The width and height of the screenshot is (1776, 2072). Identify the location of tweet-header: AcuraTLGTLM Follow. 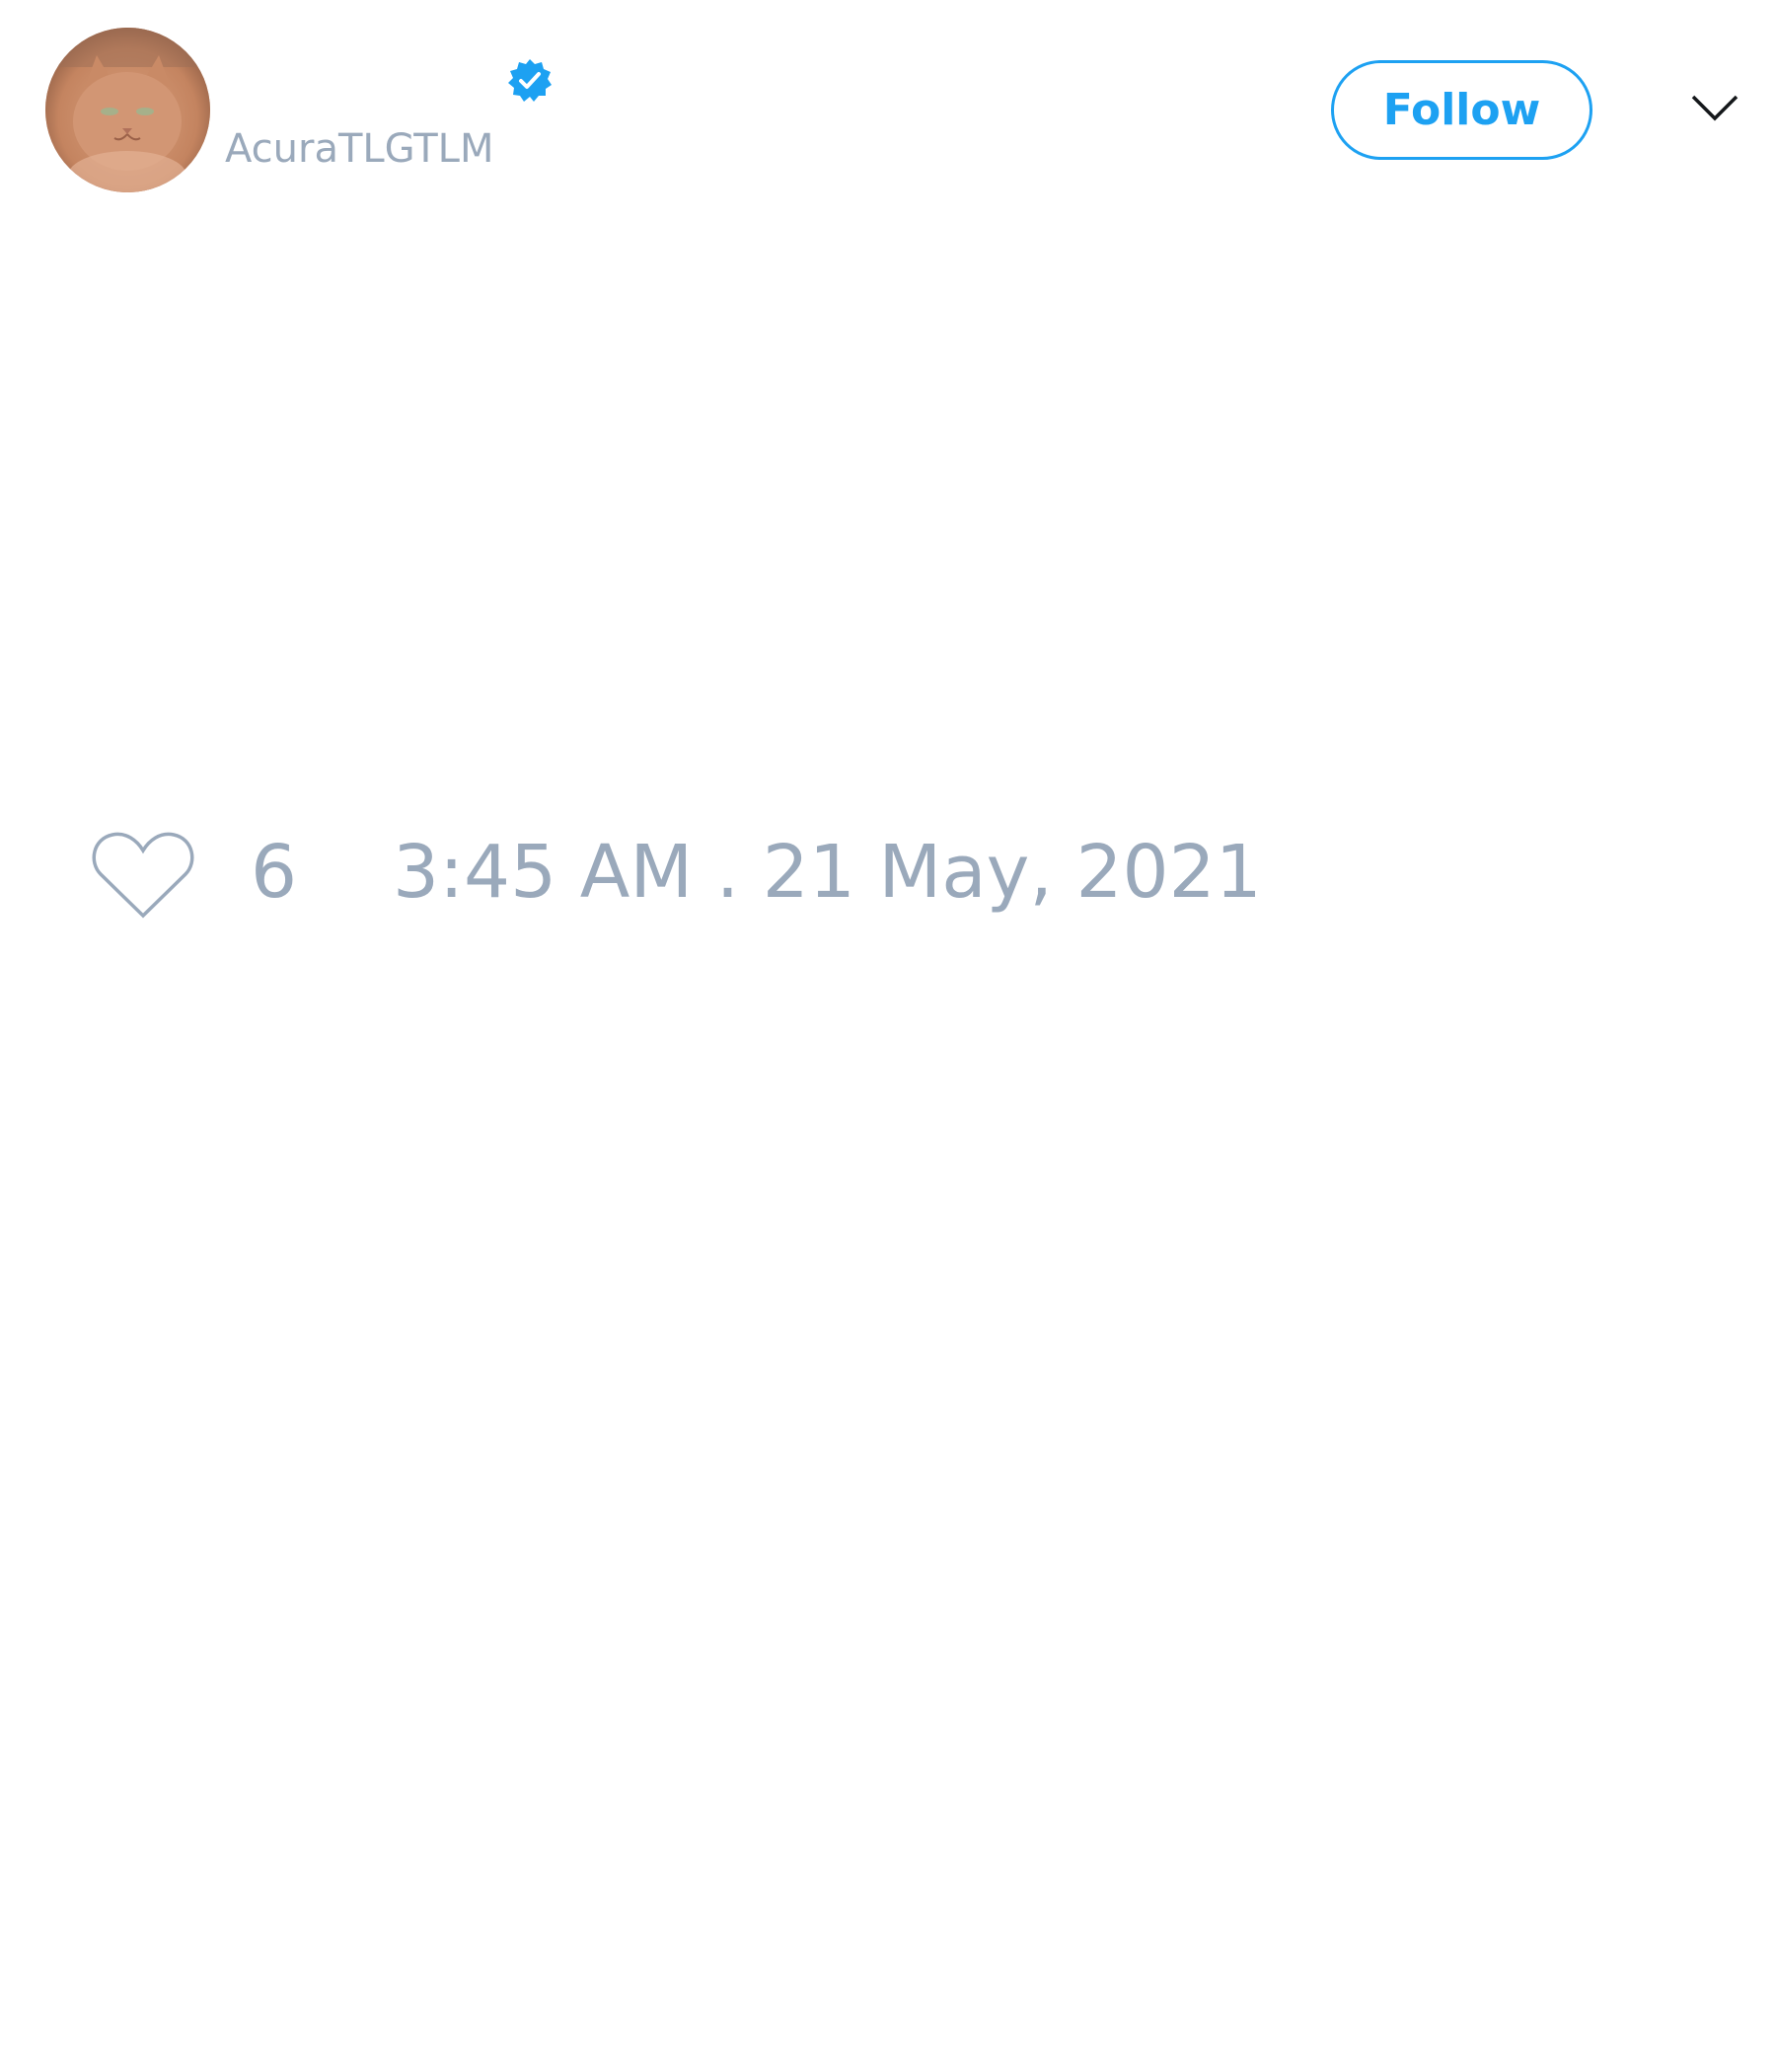
(888, 109).